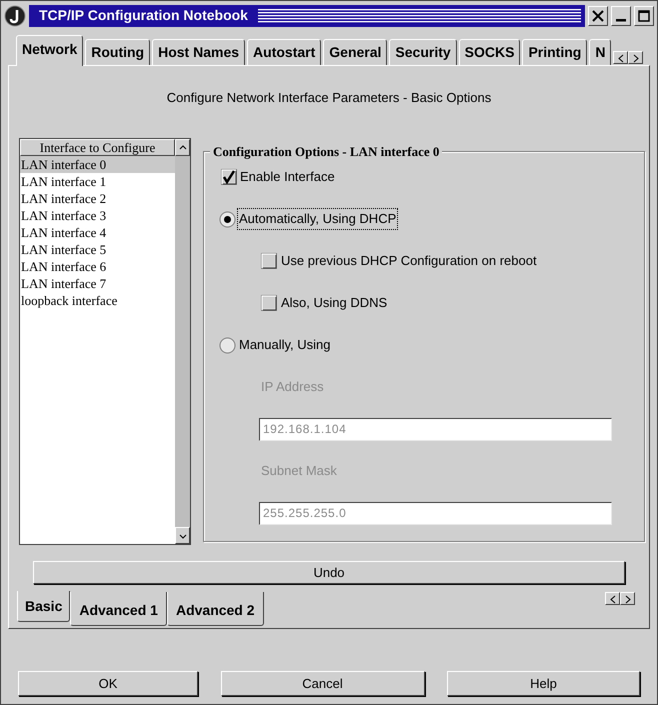 This screenshot has height=705, width=658. What do you see at coordinates (409, 261) in the screenshot?
I see `checkbox-label: Use previous DHCP Configuration on reboot` at bounding box center [409, 261].